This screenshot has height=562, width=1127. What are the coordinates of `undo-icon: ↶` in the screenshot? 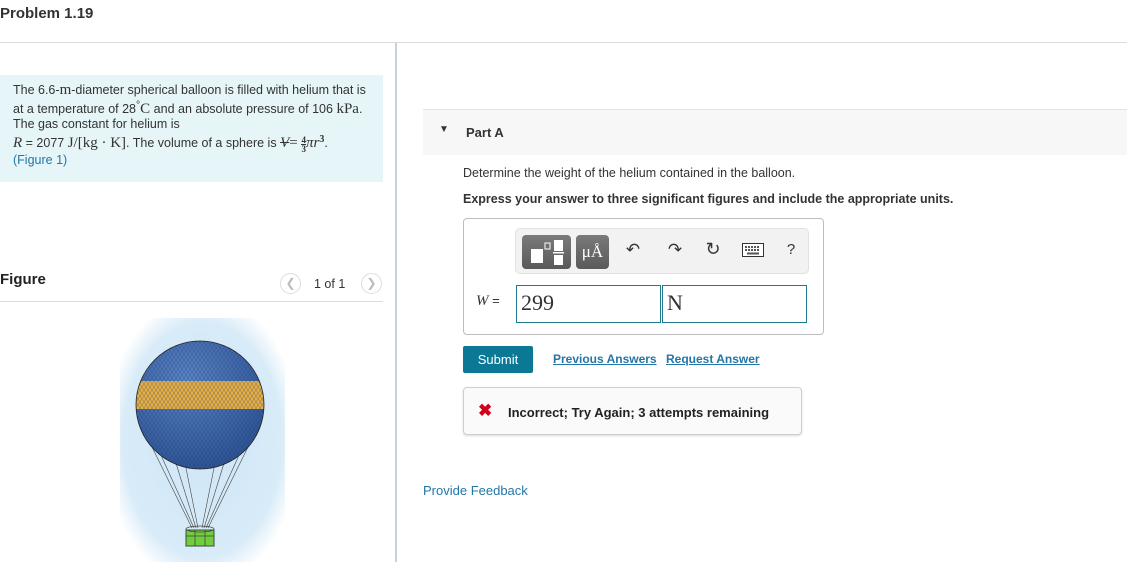 It's located at (633, 250).